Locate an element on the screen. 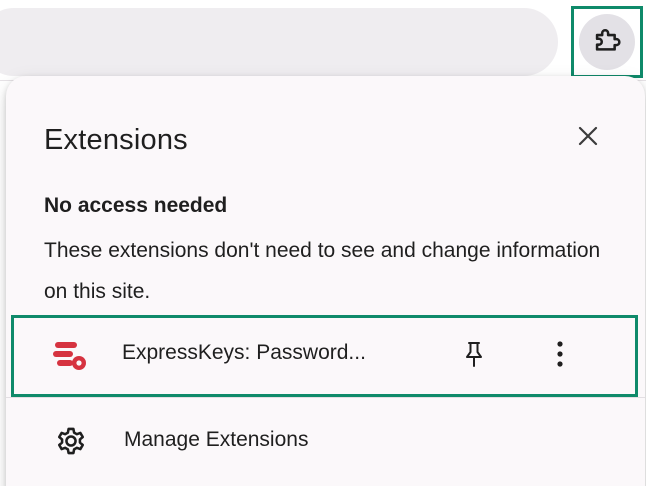 Image resolution: width=646 pixels, height=486 pixels. pin-button is located at coordinates (474, 356).